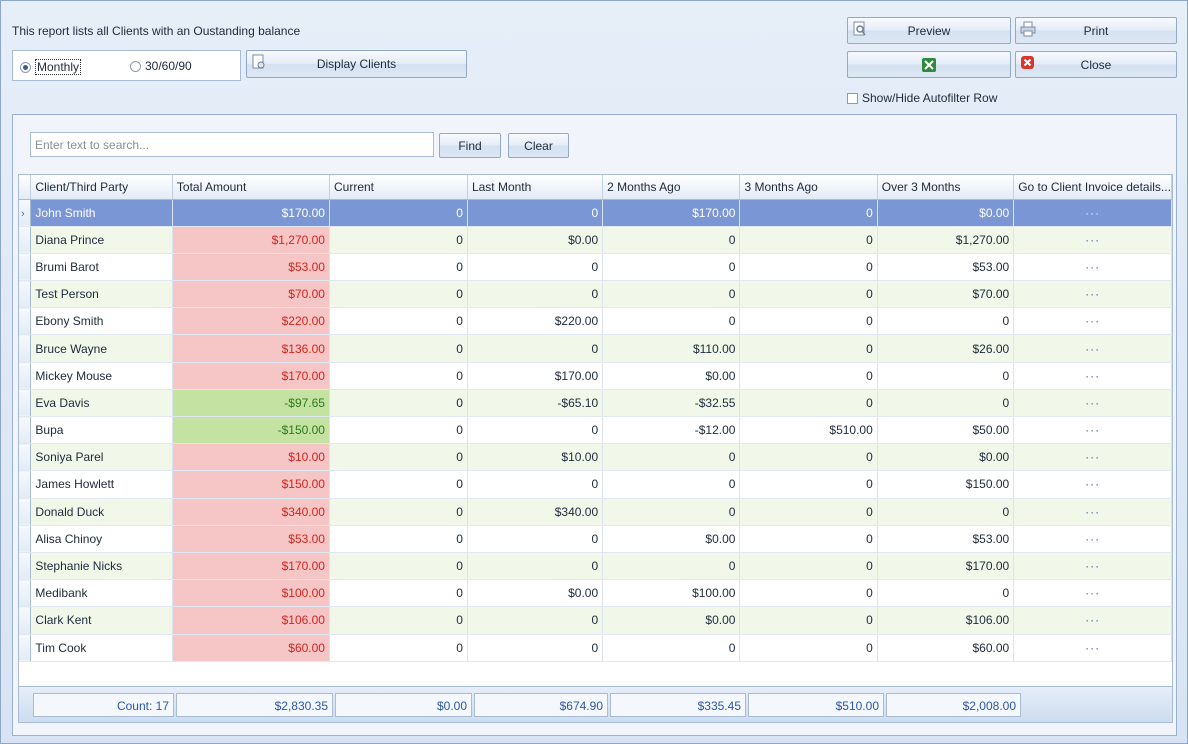 The image size is (1188, 744). What do you see at coordinates (101, 484) in the screenshot?
I see `cell-client-name: James Howlett` at bounding box center [101, 484].